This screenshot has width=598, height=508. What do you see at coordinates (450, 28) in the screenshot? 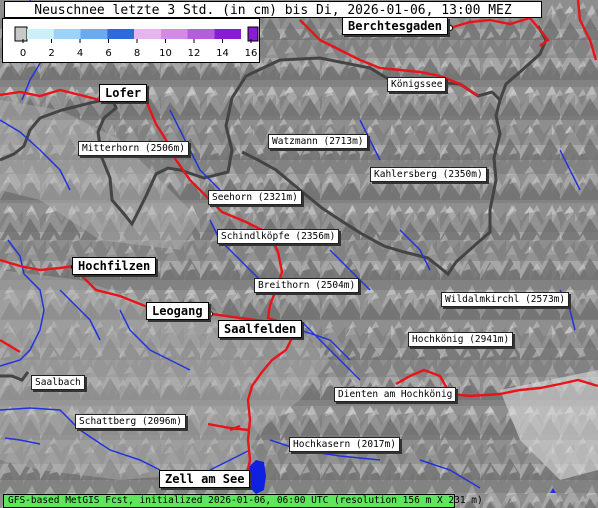
I see `town-marker` at bounding box center [450, 28].